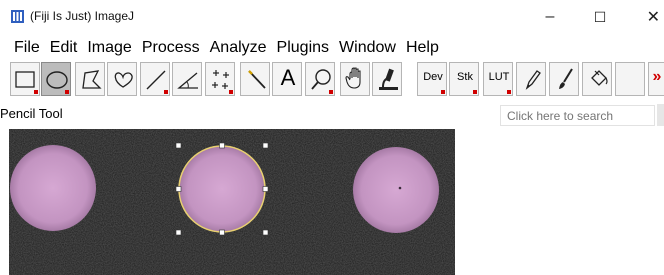 Image resolution: width=664 pixels, height=275 pixels. What do you see at coordinates (220, 79) in the screenshot?
I see `point-tool` at bounding box center [220, 79].